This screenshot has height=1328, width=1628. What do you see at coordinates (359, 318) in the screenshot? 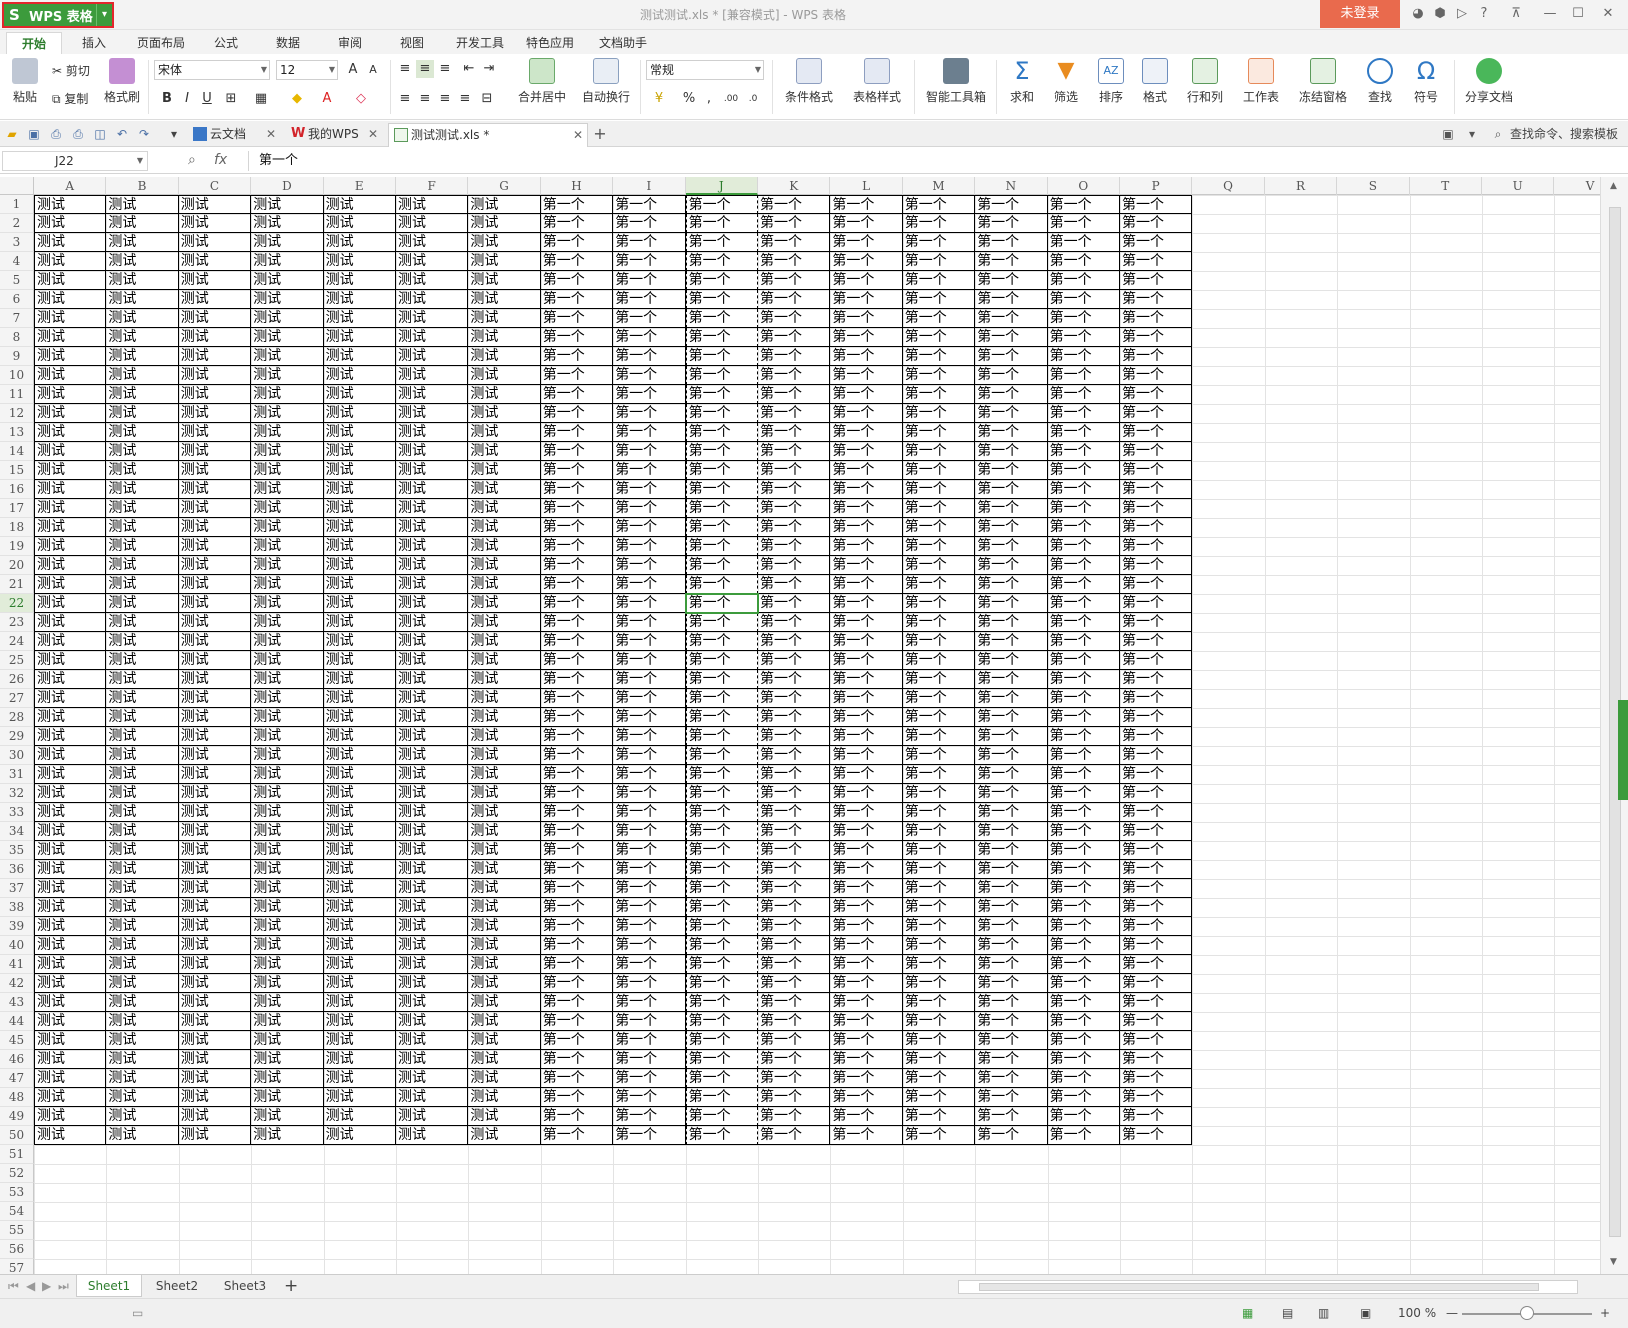
I see `cell-E7: 测试` at bounding box center [359, 318].